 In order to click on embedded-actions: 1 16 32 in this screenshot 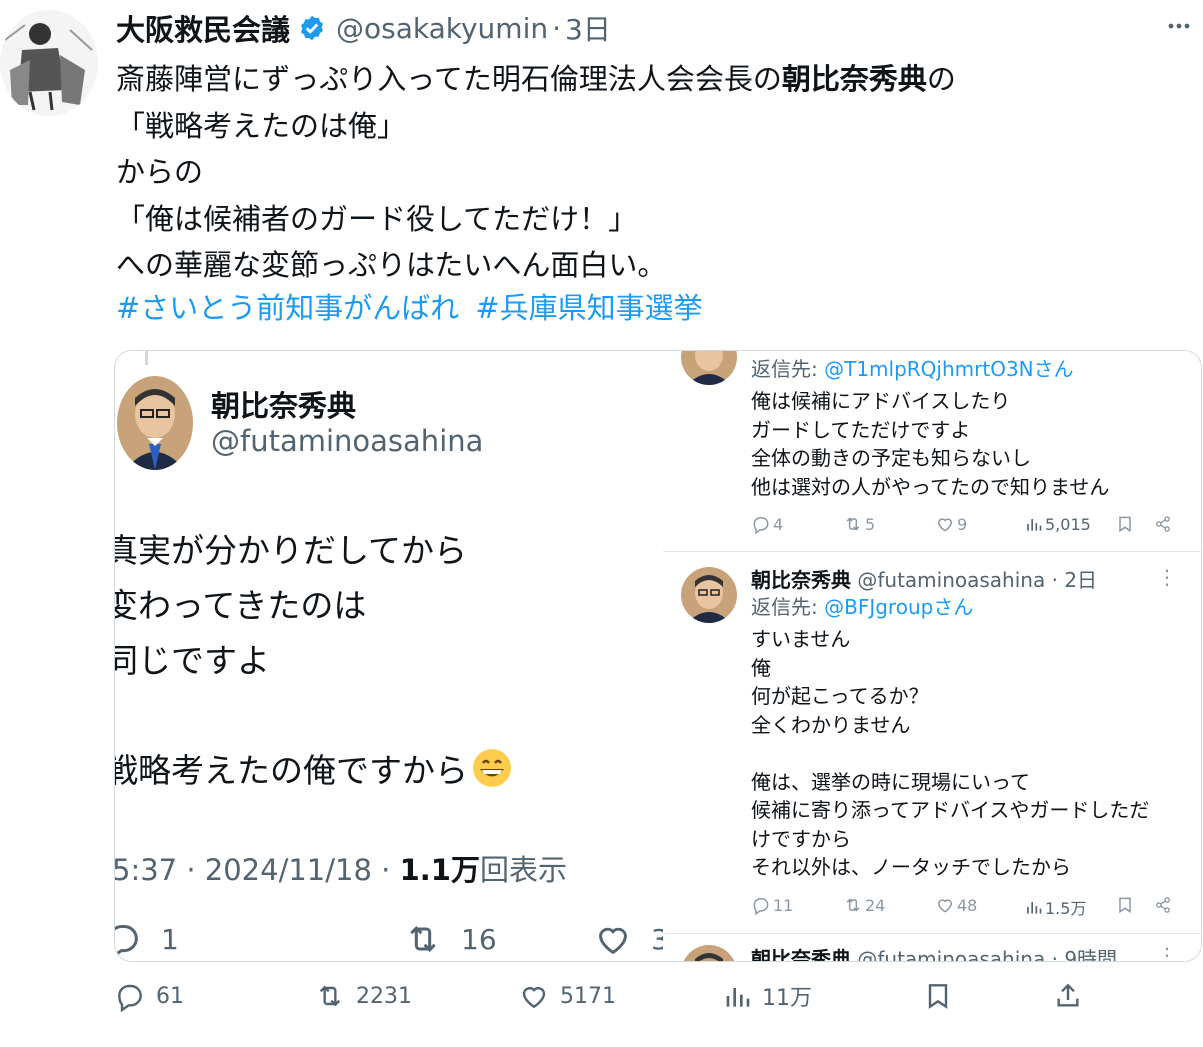, I will do `click(389, 939)`.